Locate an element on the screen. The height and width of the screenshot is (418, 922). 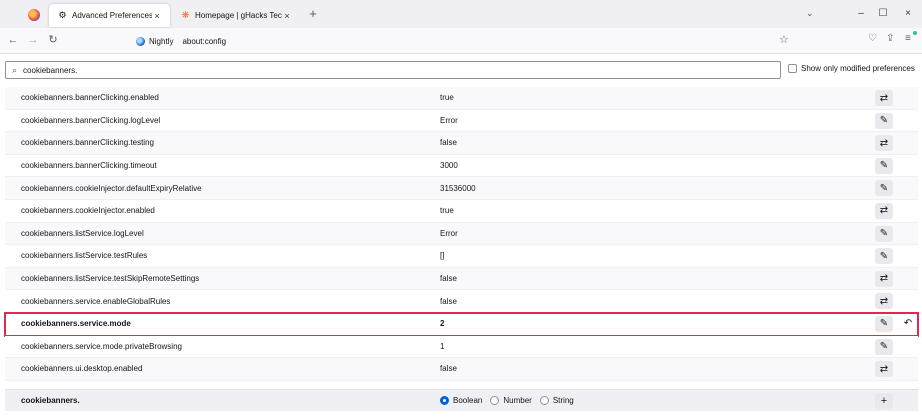
ghacks-icon: ❋ is located at coordinates (185, 15).